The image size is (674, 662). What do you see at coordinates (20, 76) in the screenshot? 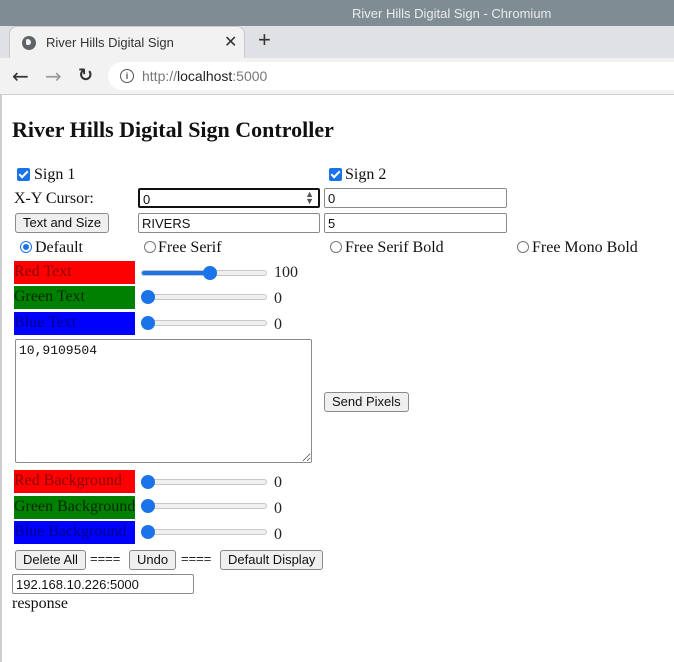
I see `back-arrow-icon: ←` at bounding box center [20, 76].